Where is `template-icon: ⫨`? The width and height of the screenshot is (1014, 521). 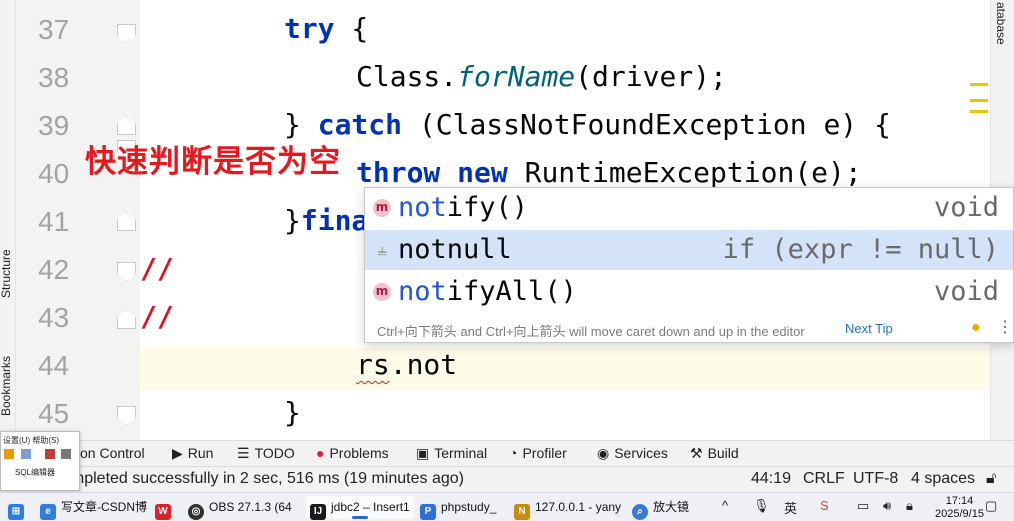 template-icon: ⫨ is located at coordinates (382, 249).